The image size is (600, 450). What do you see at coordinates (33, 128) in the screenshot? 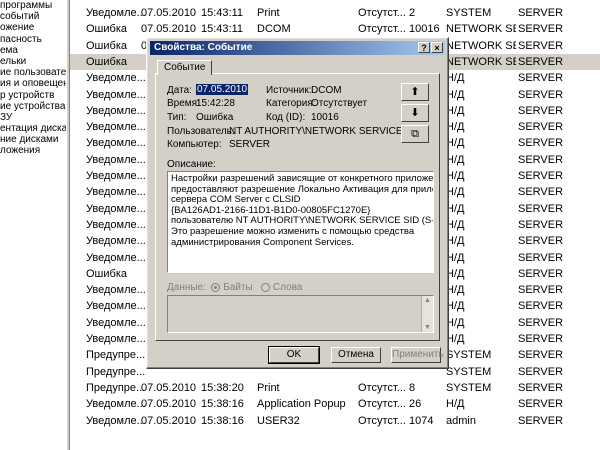
I see `tree-item: ентация диска` at bounding box center [33, 128].